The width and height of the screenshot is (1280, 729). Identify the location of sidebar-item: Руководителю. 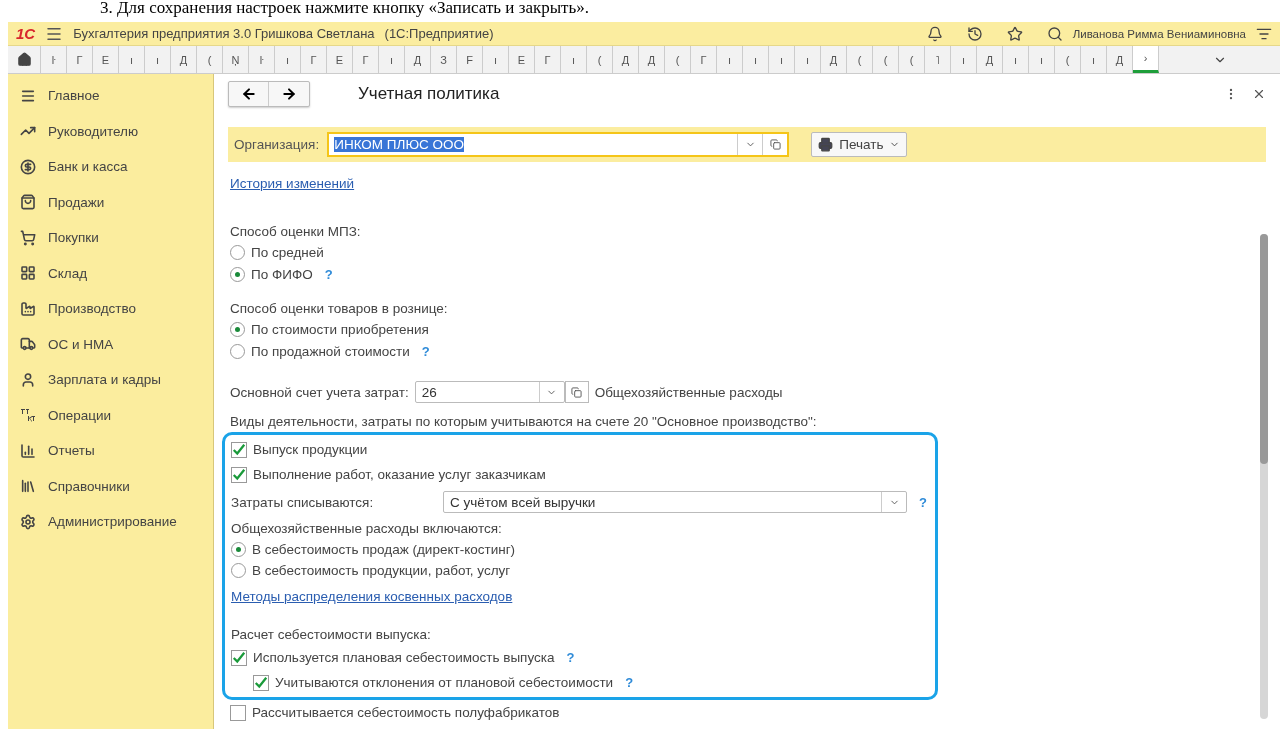
(110, 131).